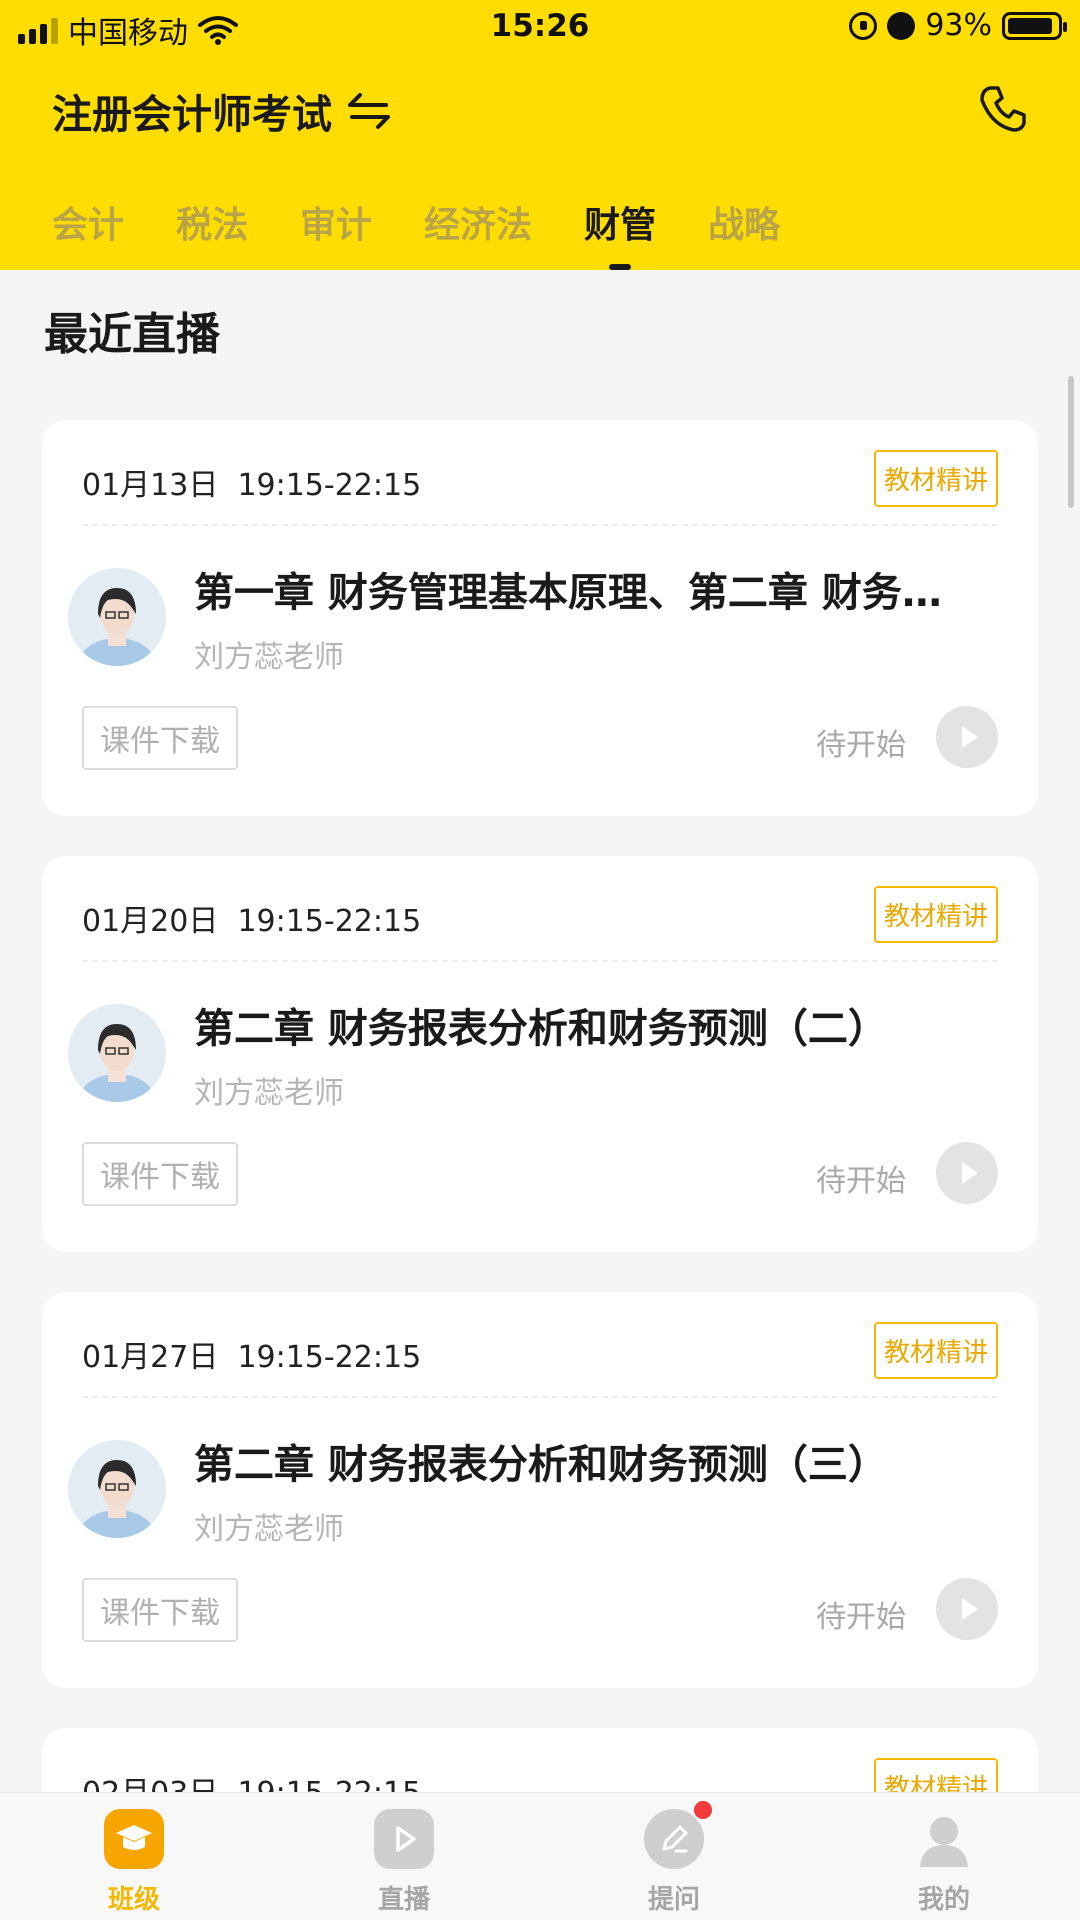 Image resolution: width=1080 pixels, height=1920 pixels. What do you see at coordinates (620, 222) in the screenshot?
I see `tab-financial-management: 财管` at bounding box center [620, 222].